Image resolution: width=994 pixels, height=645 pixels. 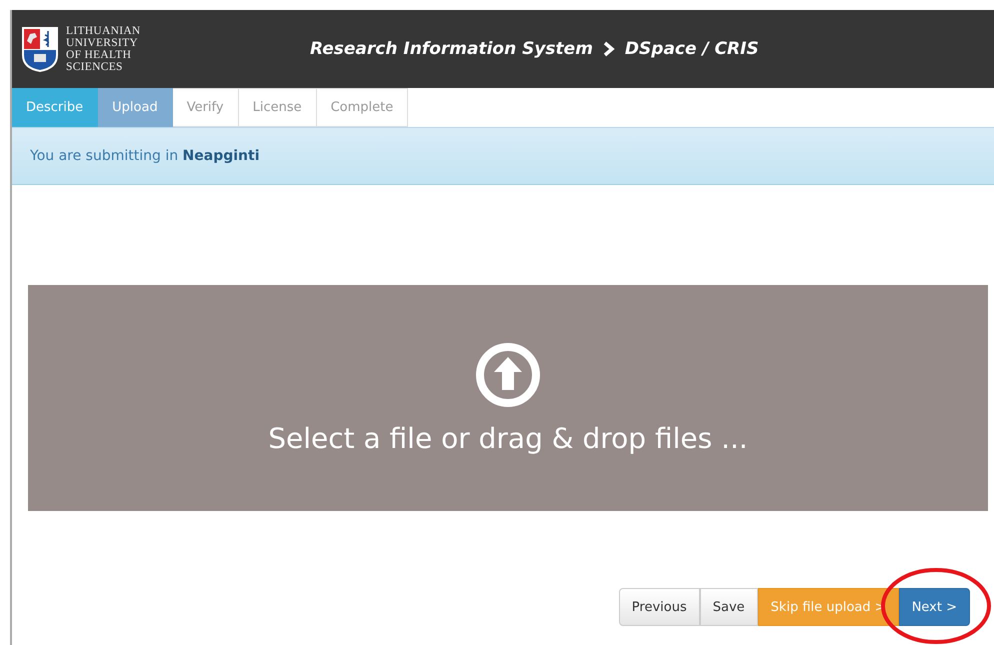 I want to click on nav-button: Previous, so click(x=659, y=607).